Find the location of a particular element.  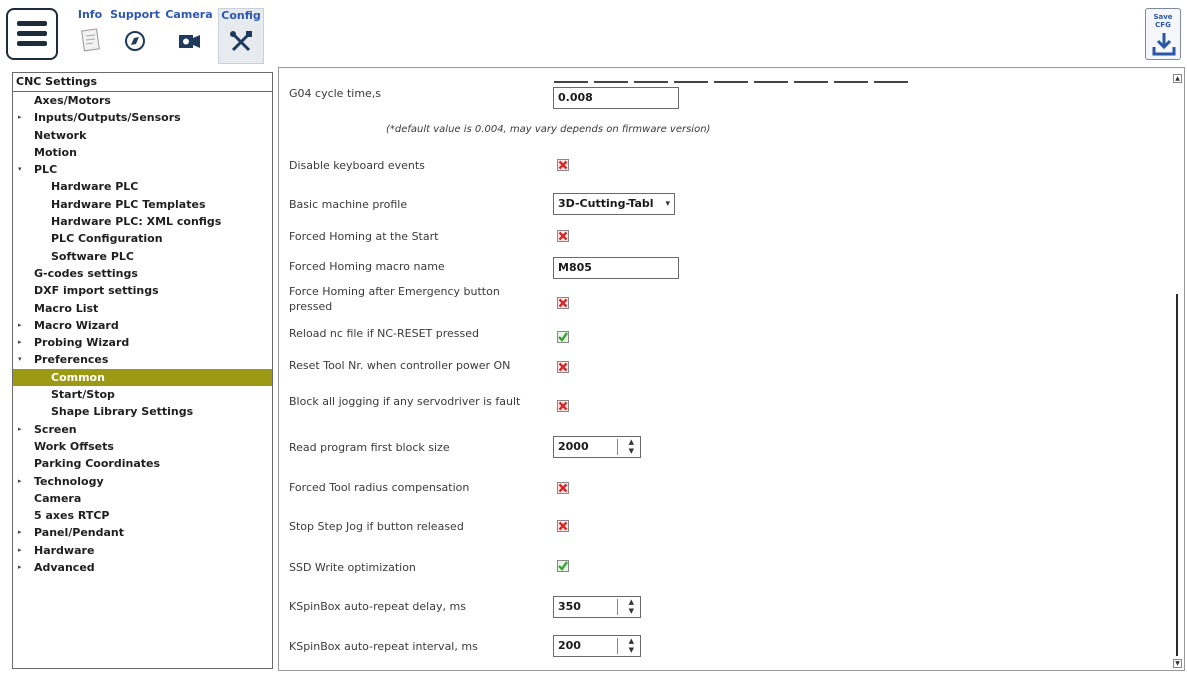

tab-camera-label: Camera is located at coordinates (189, 14).